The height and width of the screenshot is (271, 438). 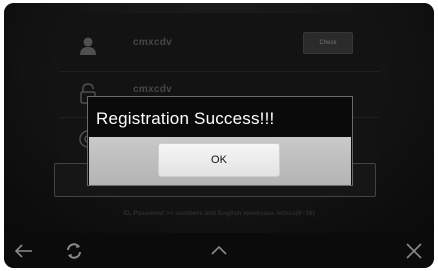 I want to click on system-navbar, so click(x=219, y=250).